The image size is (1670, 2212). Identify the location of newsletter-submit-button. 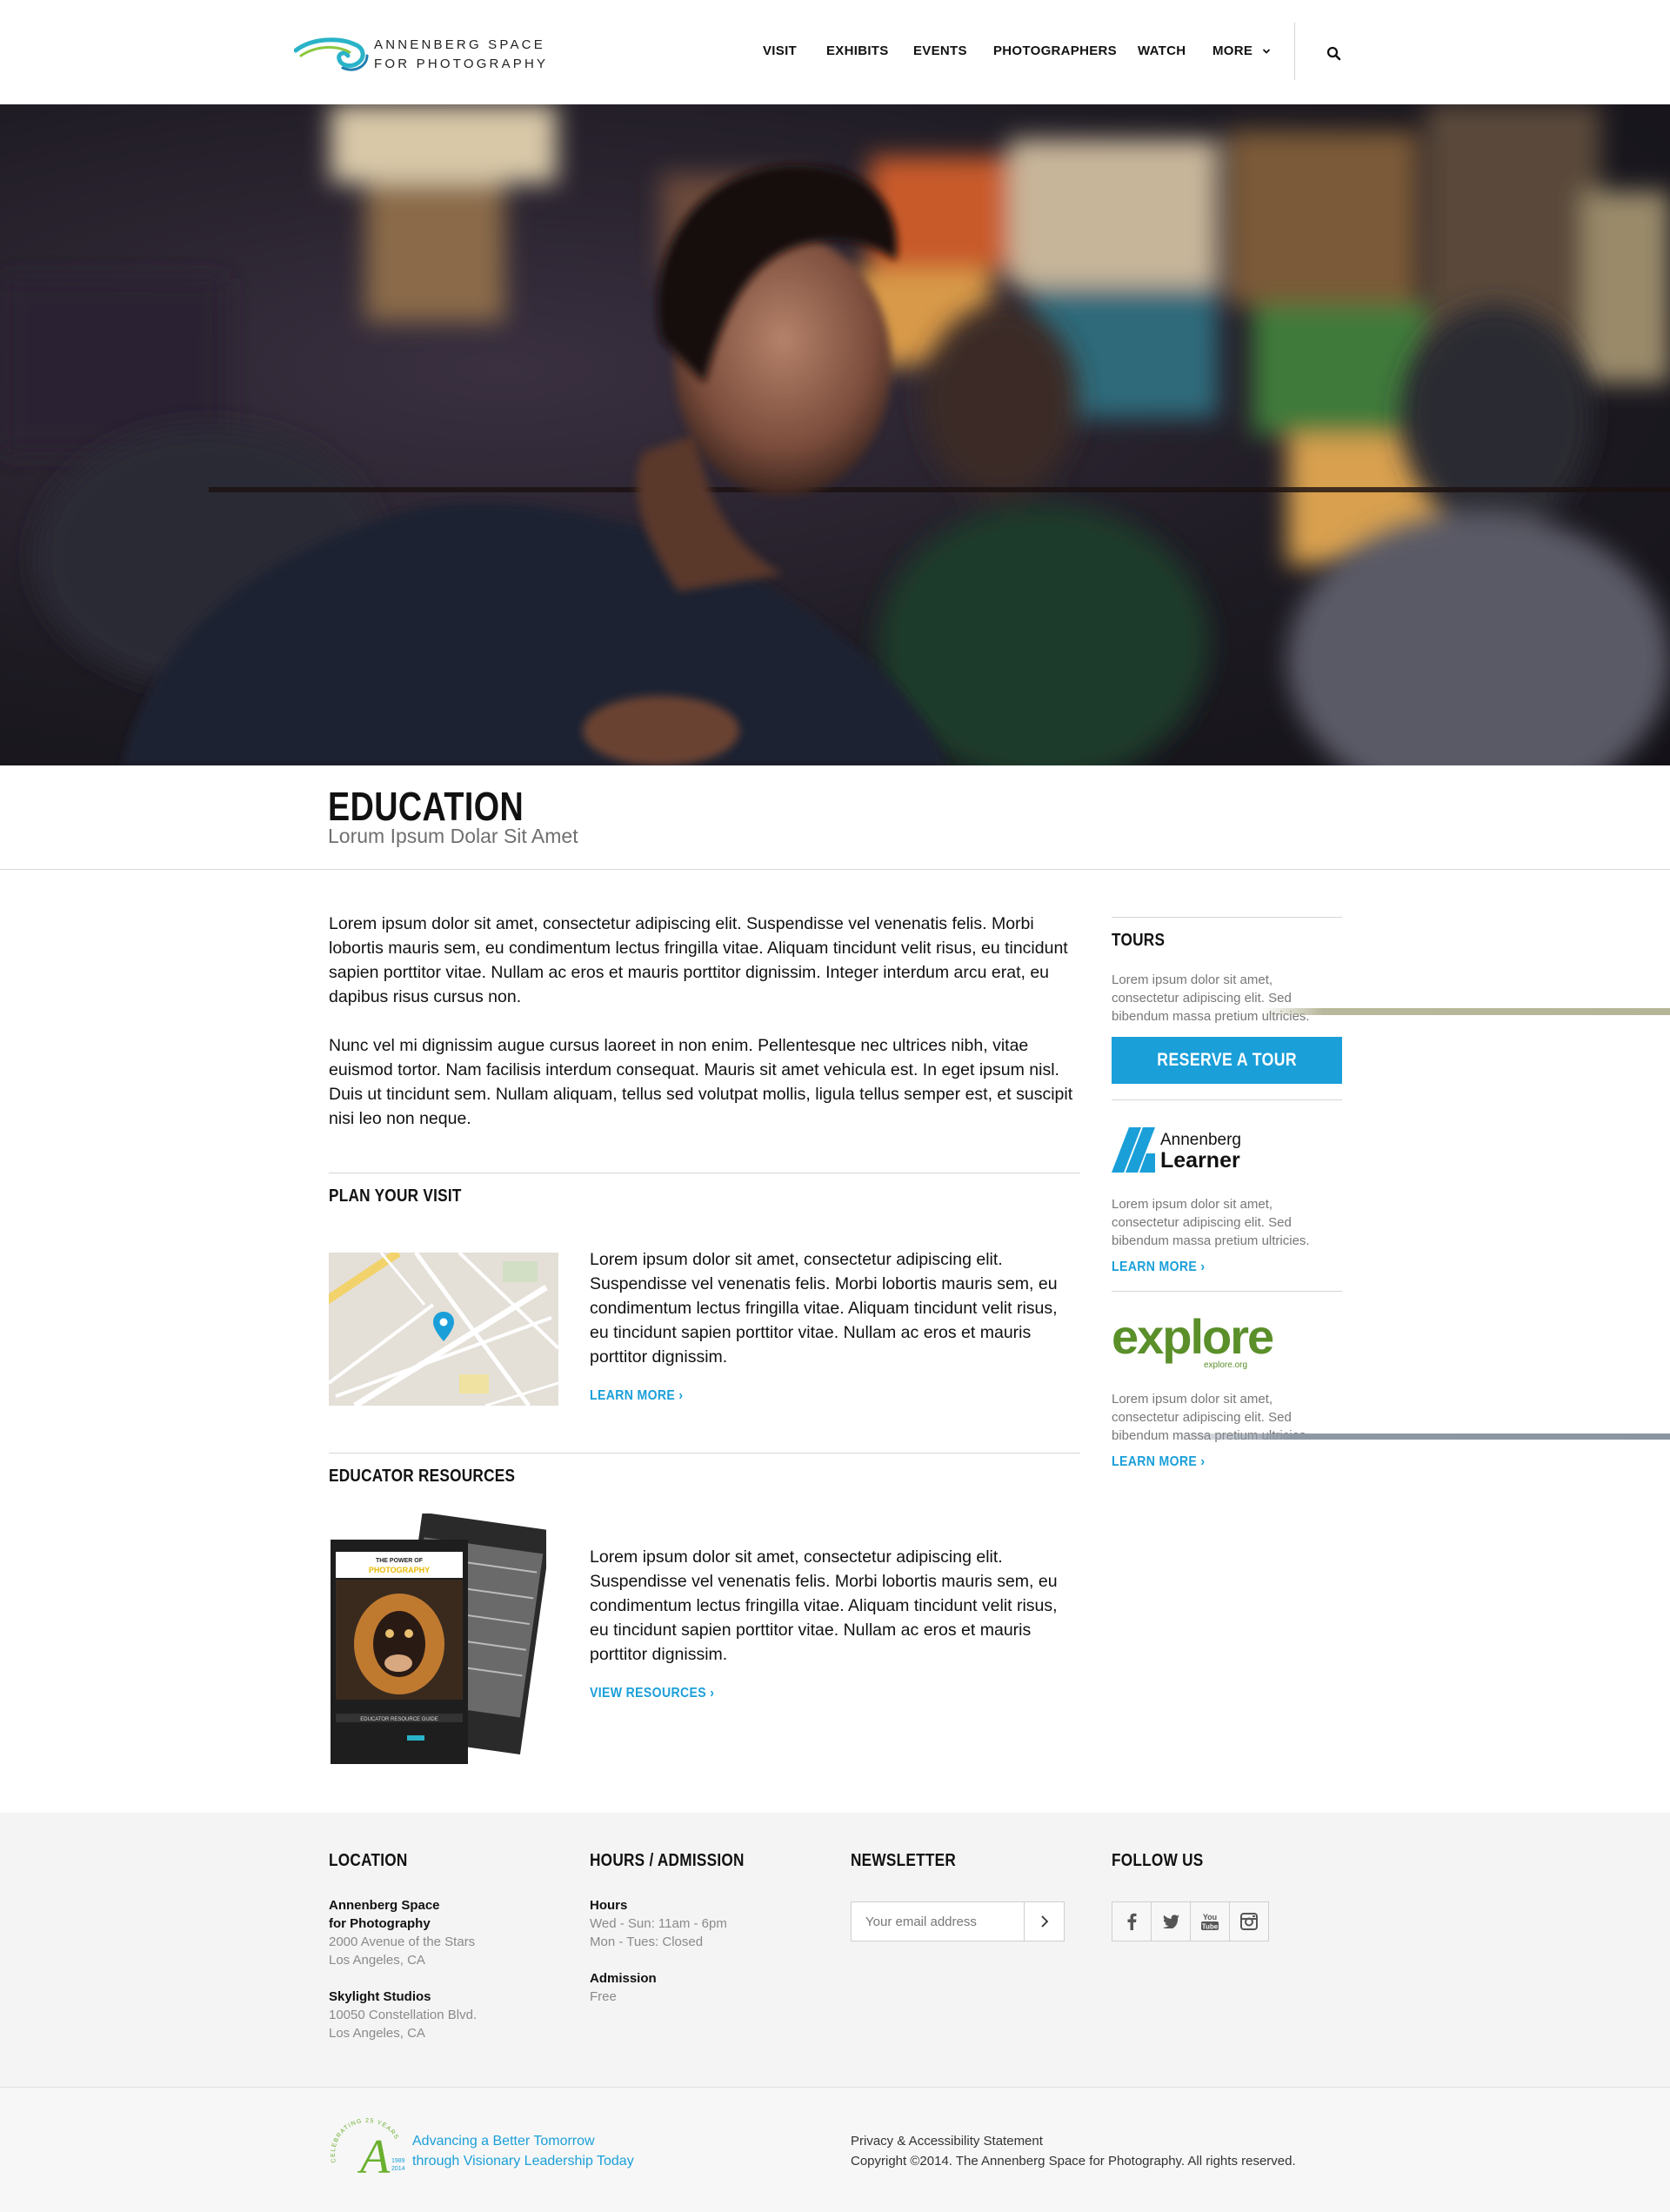
(1044, 1922).